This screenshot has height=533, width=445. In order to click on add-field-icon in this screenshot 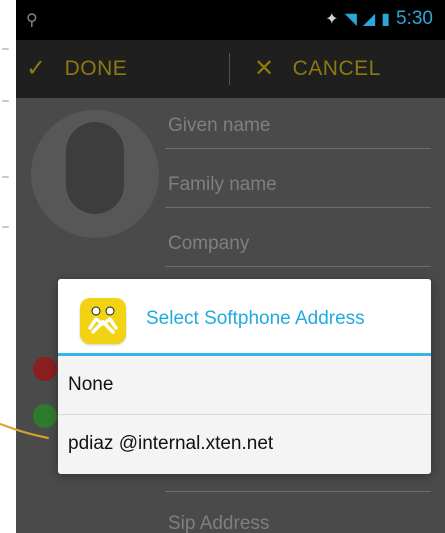, I will do `click(45, 416)`.